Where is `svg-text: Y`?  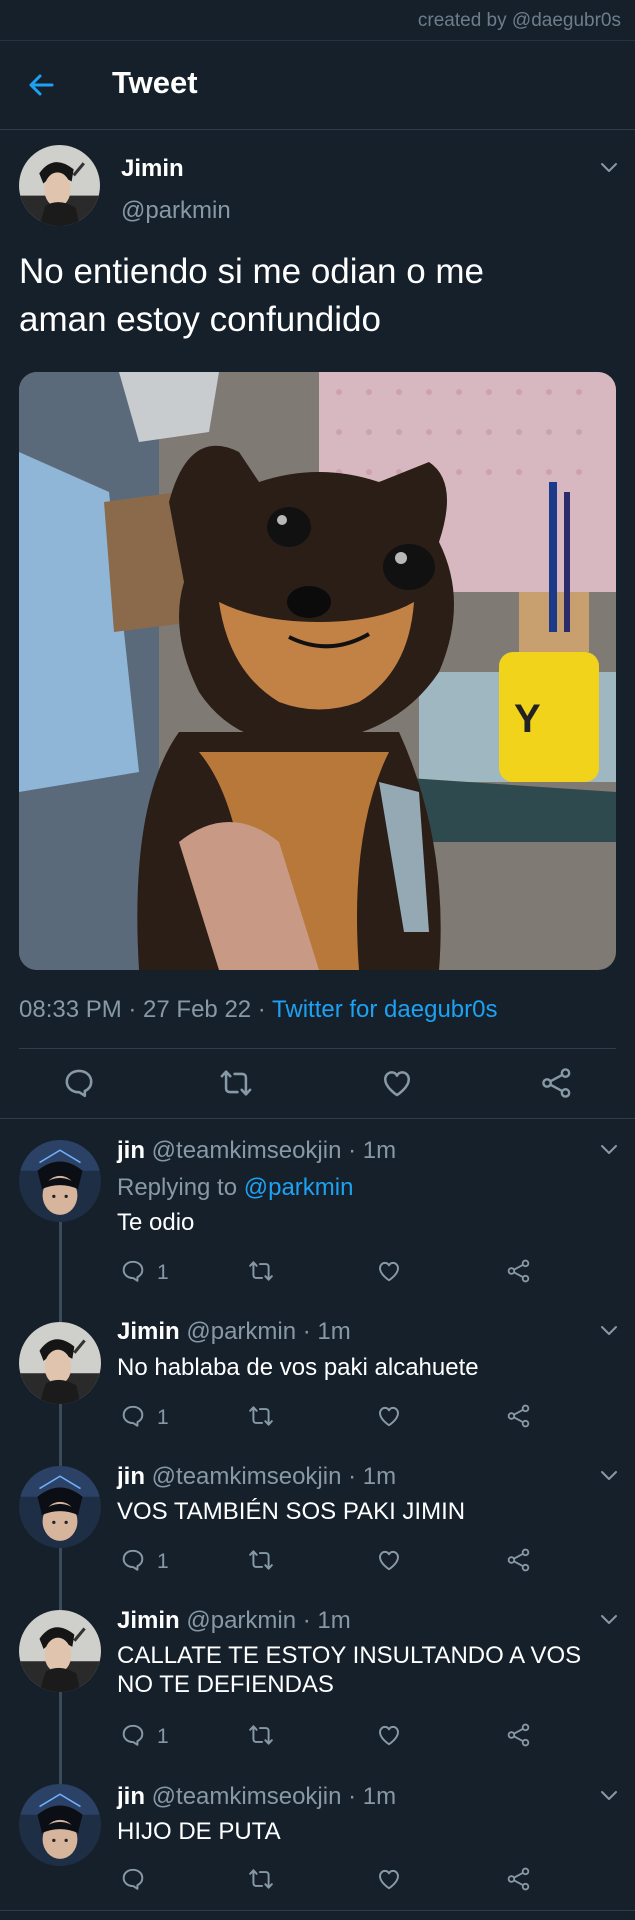 svg-text: Y is located at coordinates (527, 719).